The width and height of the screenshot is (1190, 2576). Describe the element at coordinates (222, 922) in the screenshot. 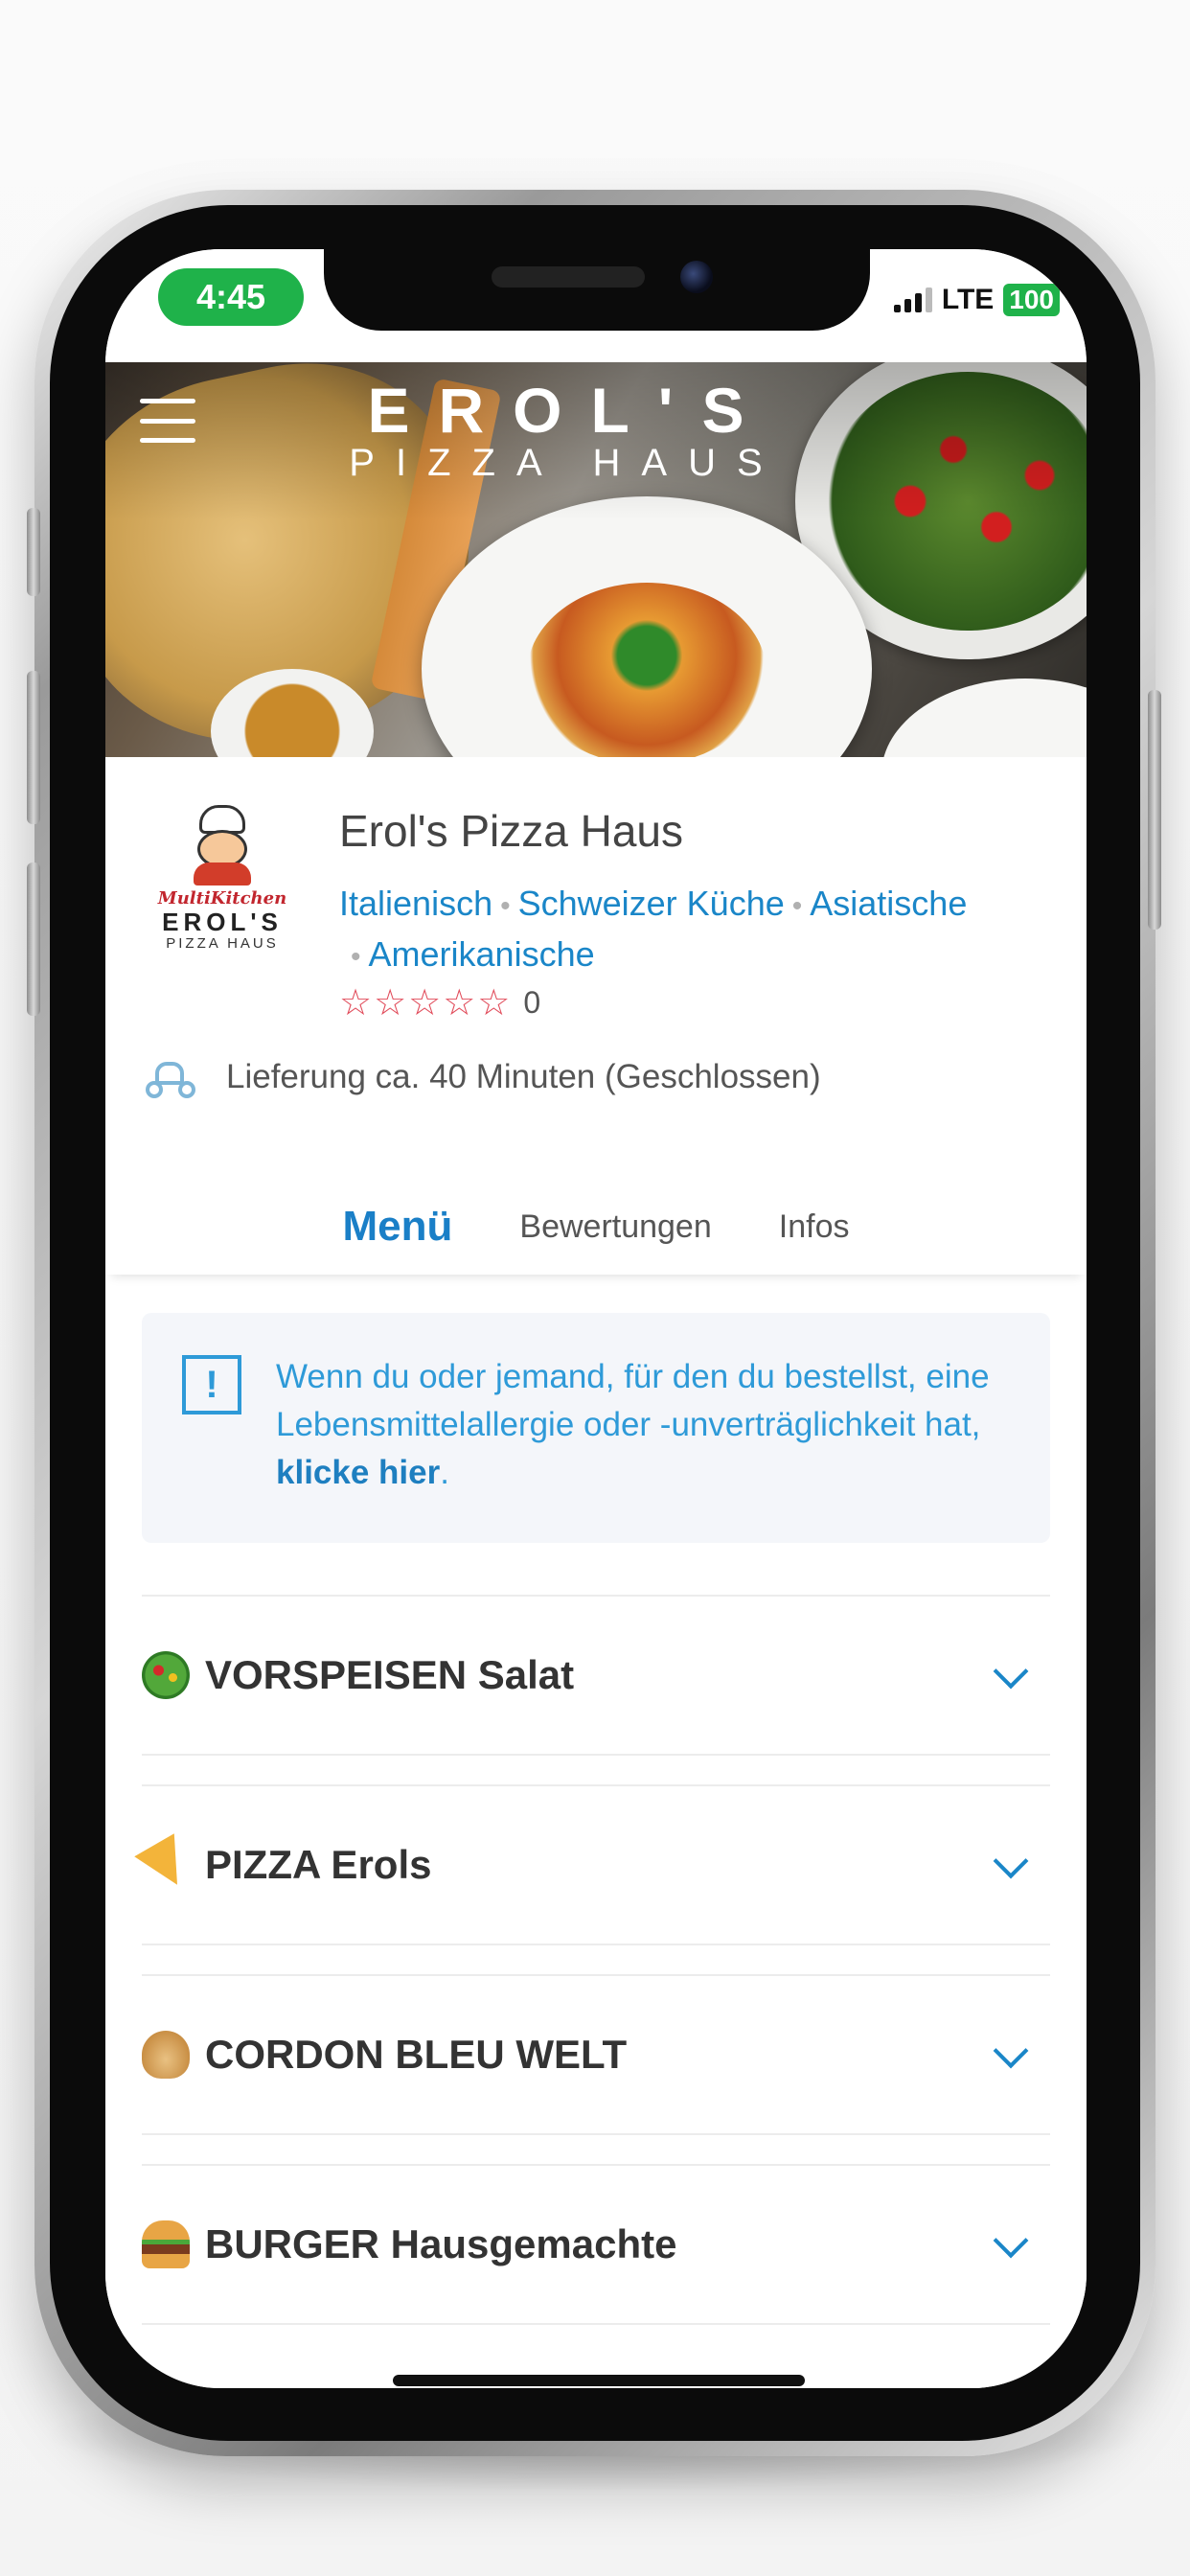

I see `logo-line2: EROL'S` at that location.